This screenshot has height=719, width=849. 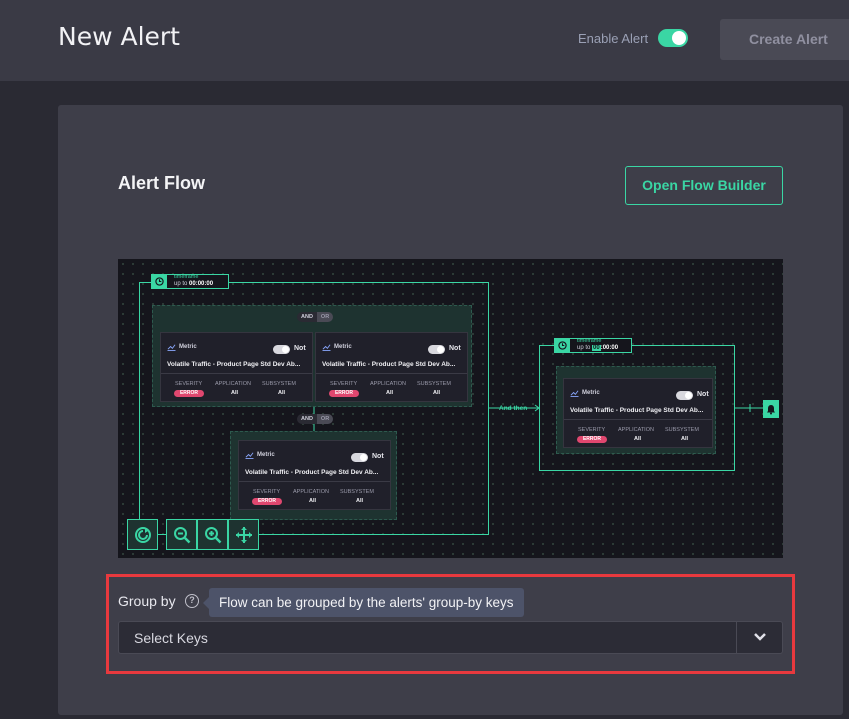 I want to click on page-title: New Alert, so click(x=119, y=36).